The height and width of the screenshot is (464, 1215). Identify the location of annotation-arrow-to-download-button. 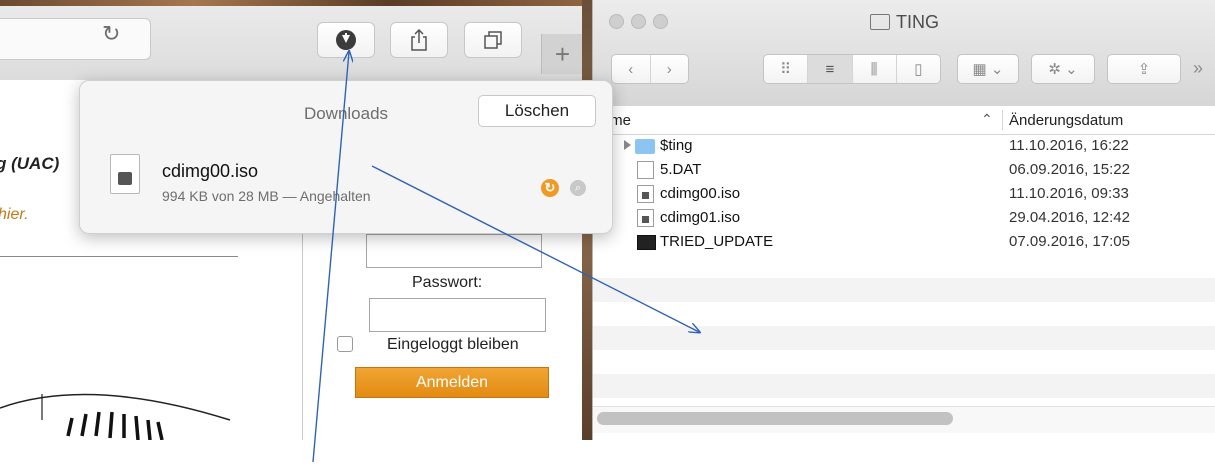
(330, 257).